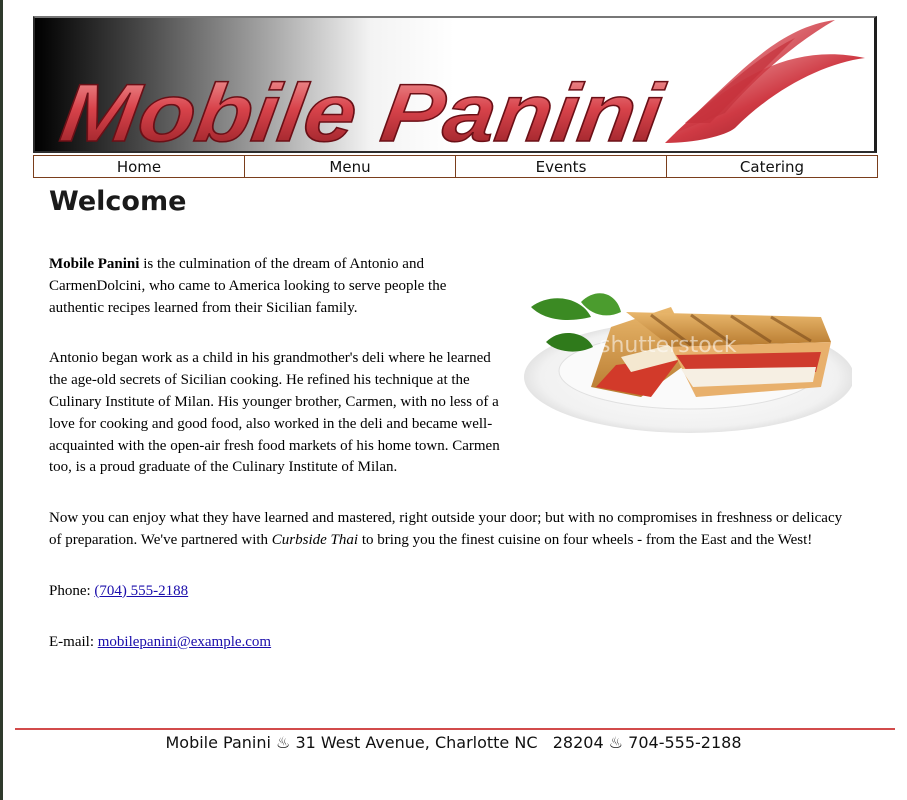  I want to click on banner-graphic: Mobile Panini, so click(459, 86).